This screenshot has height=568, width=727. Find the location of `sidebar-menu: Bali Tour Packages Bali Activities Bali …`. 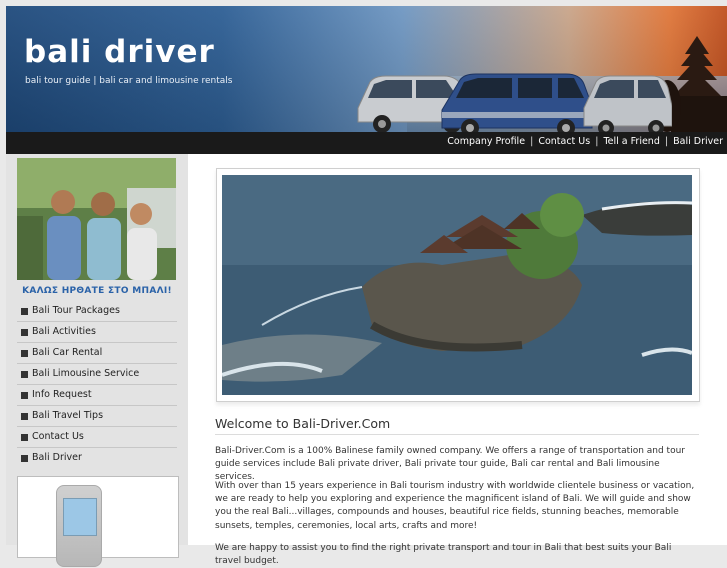

sidebar-menu: Bali Tour Packages Bali Activities Bali … is located at coordinates (97, 384).